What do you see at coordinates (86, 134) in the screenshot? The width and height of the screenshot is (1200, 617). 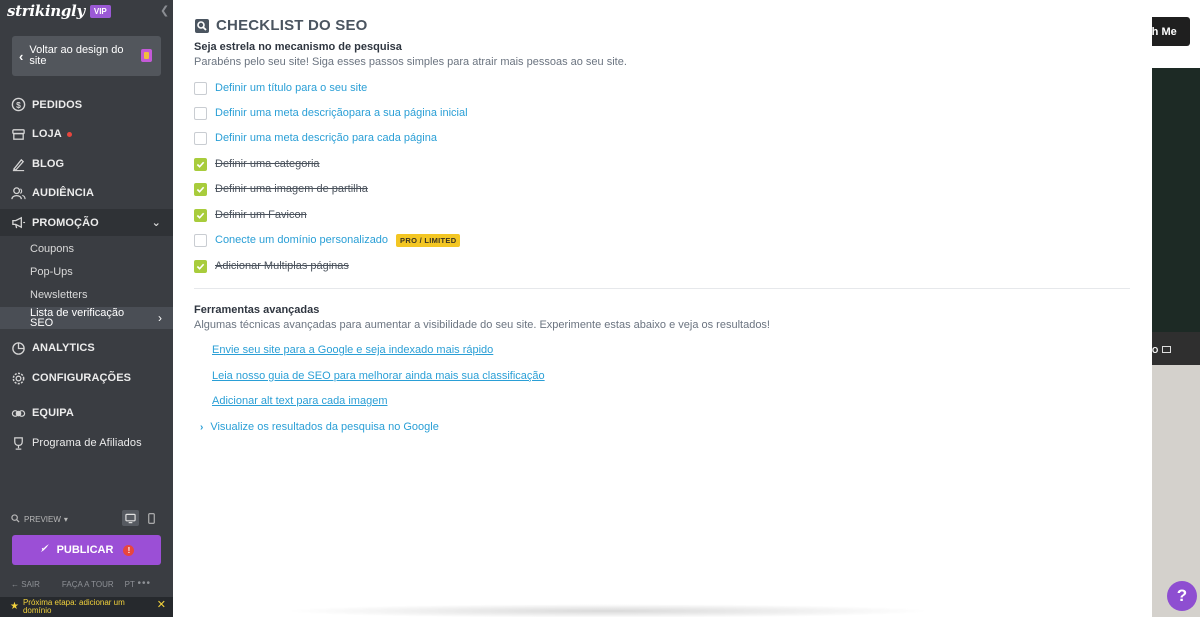 I see `sidebar-item-loja: LOJA` at bounding box center [86, 134].